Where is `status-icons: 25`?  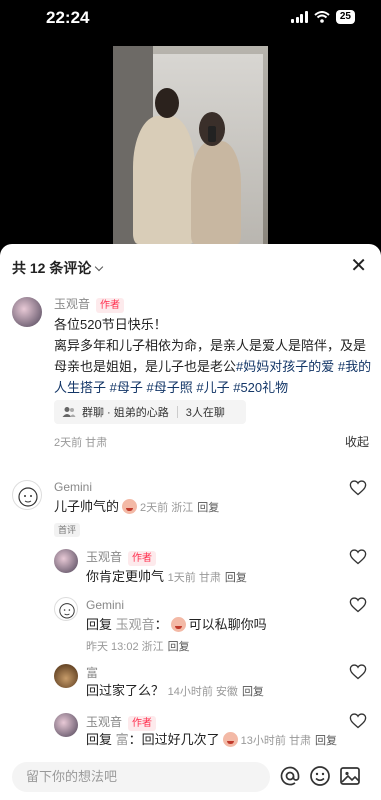 status-icons: 25 is located at coordinates (323, 17).